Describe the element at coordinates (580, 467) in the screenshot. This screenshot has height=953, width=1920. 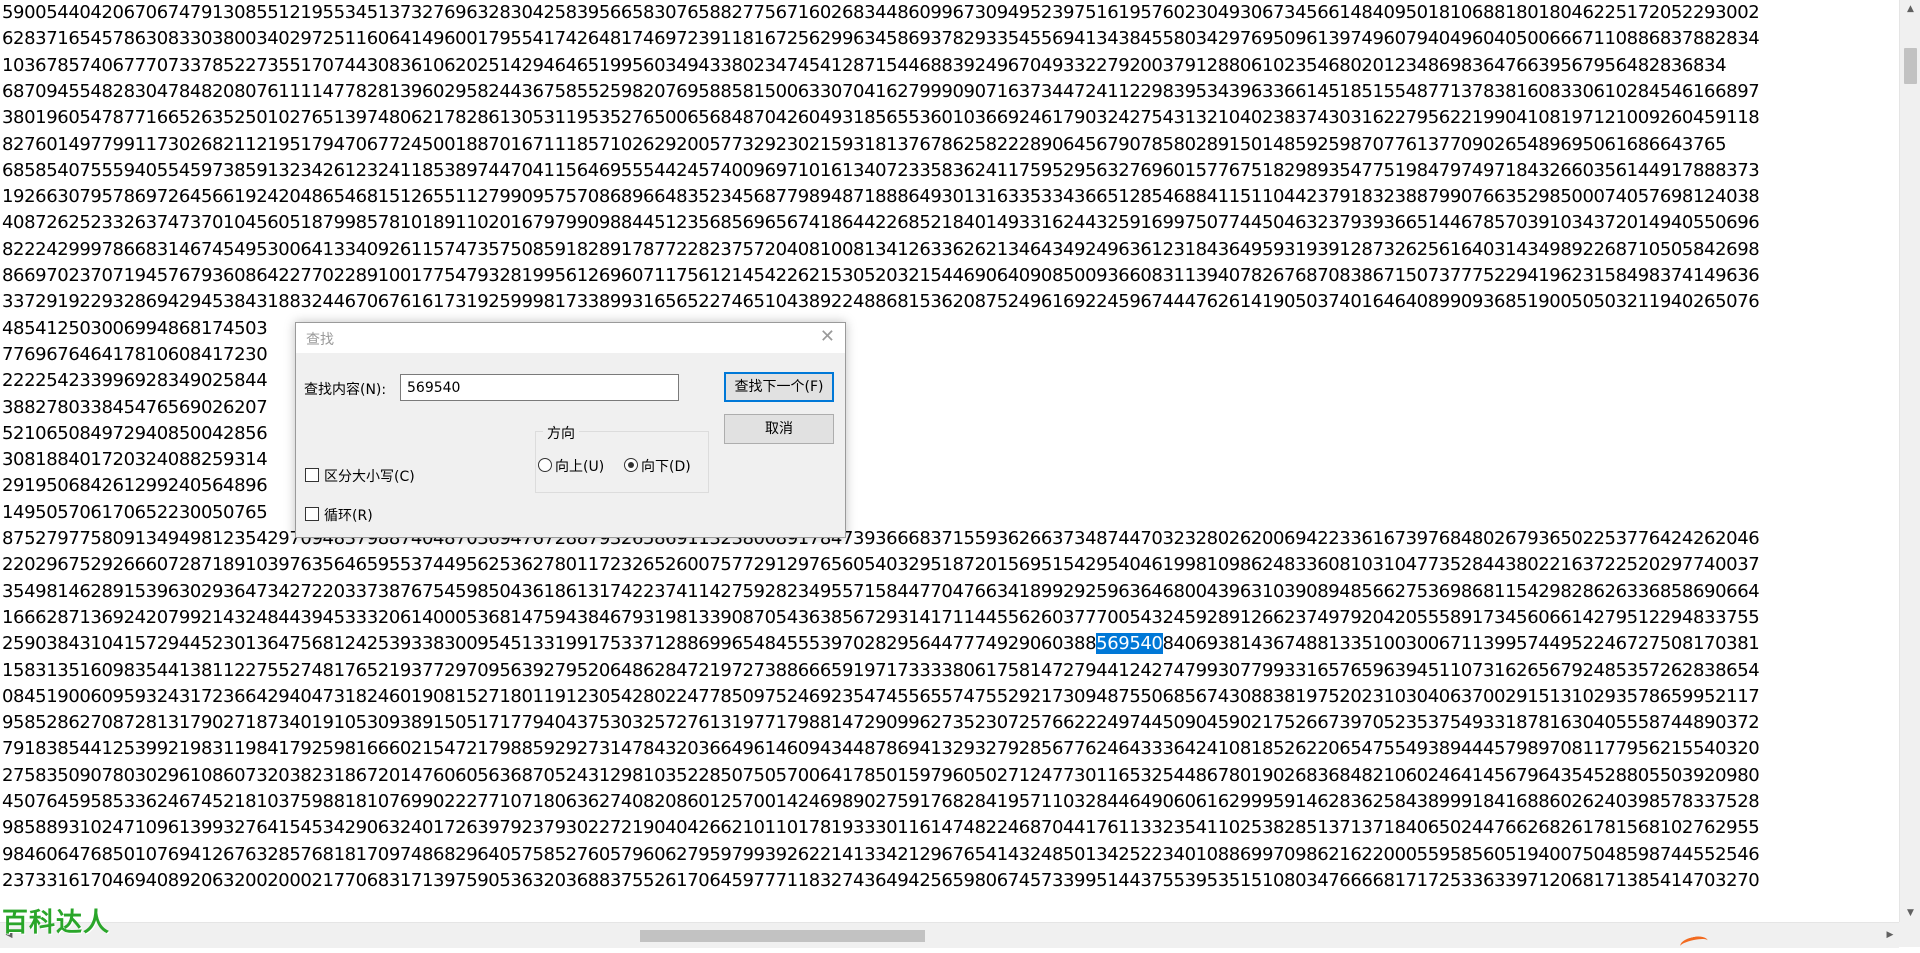
I see `direction-up-label: 向上(U)` at that location.